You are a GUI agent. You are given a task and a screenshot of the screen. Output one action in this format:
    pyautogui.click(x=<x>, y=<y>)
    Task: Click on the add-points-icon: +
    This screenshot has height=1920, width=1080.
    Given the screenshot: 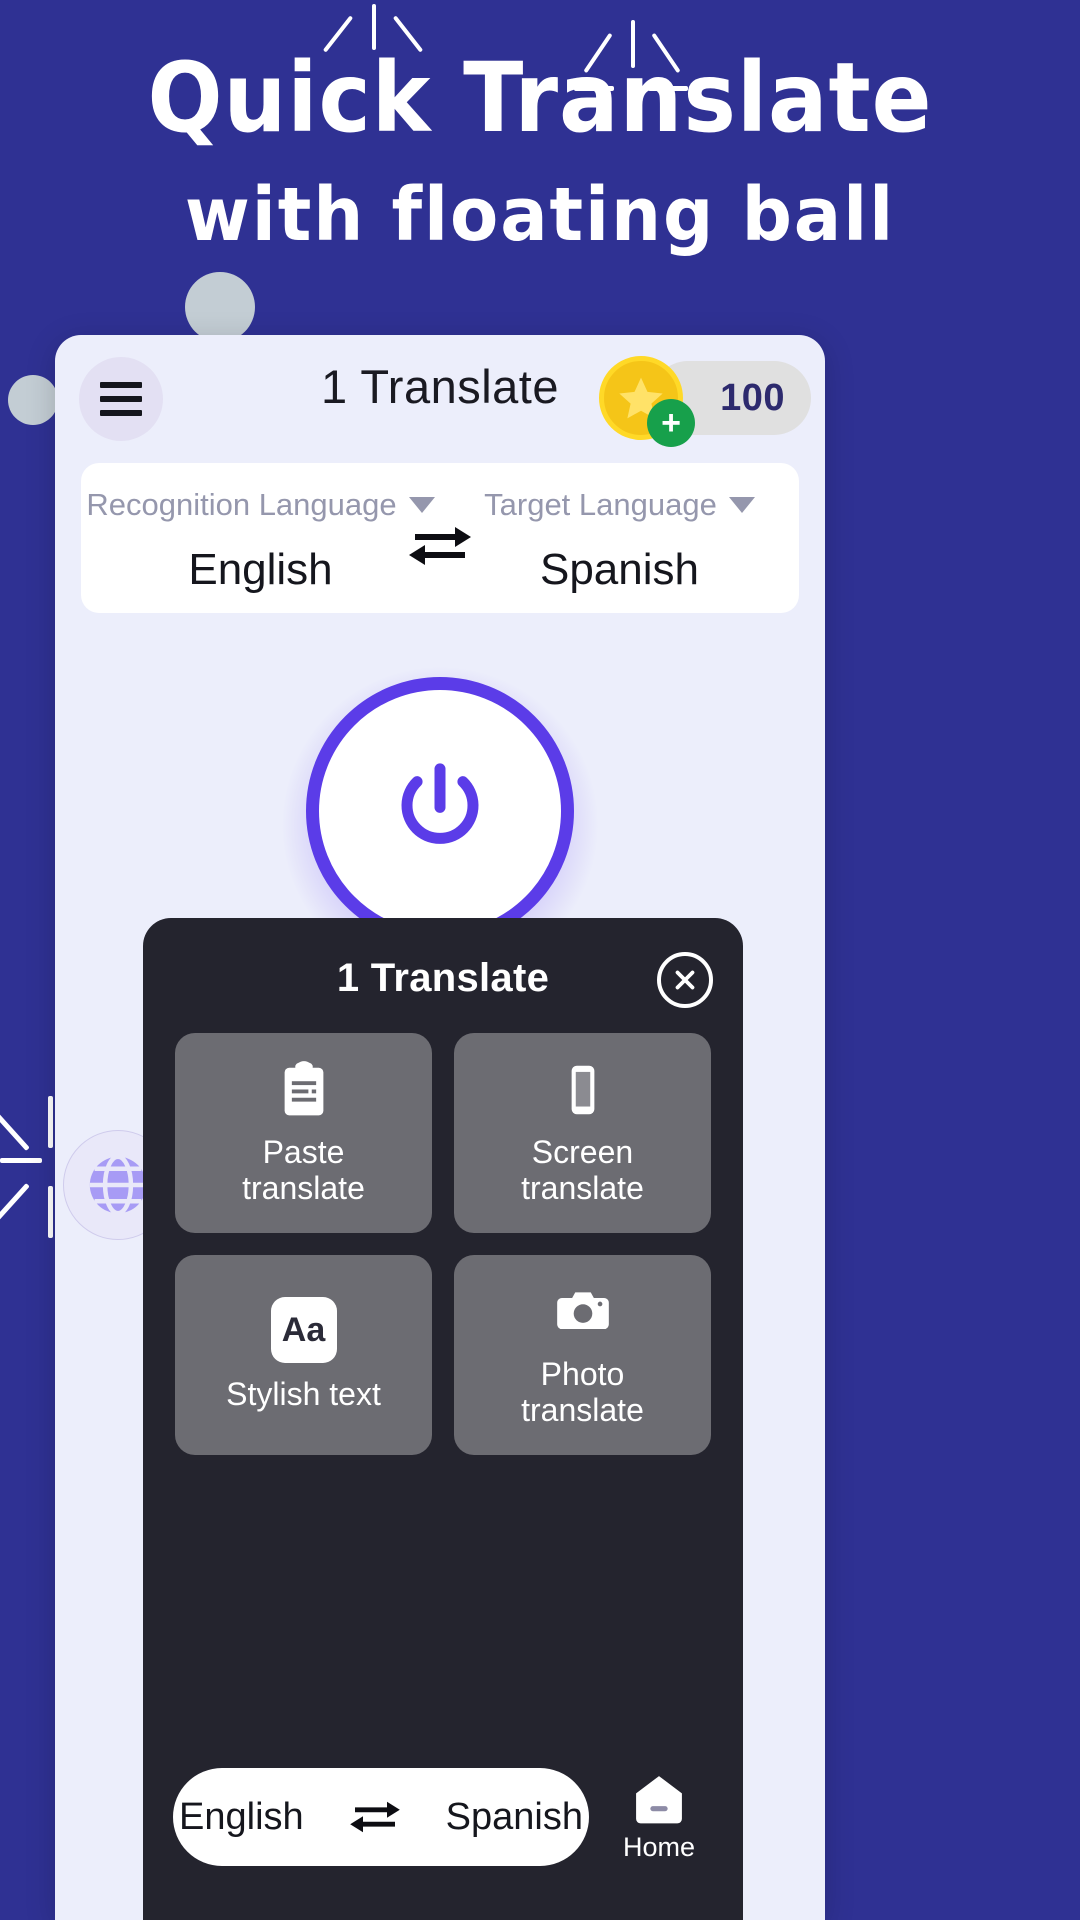 What is the action you would take?
    pyautogui.click(x=671, y=423)
    